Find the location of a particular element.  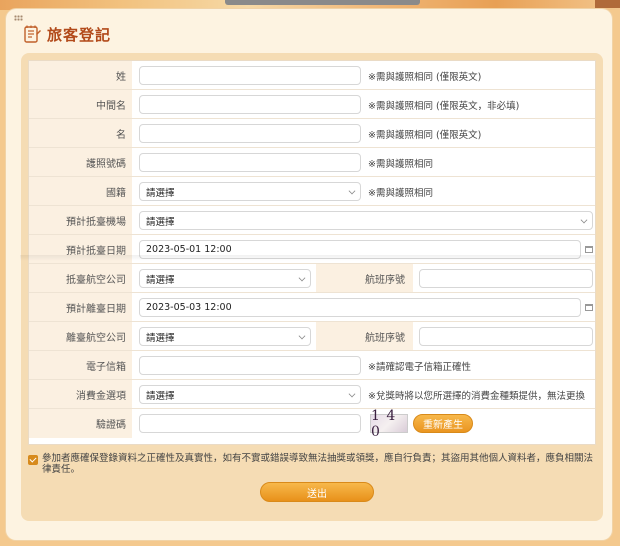

amount-note: ※兌獎時將以您所選擇的消費金種類提供，無法更換 is located at coordinates (476, 396).